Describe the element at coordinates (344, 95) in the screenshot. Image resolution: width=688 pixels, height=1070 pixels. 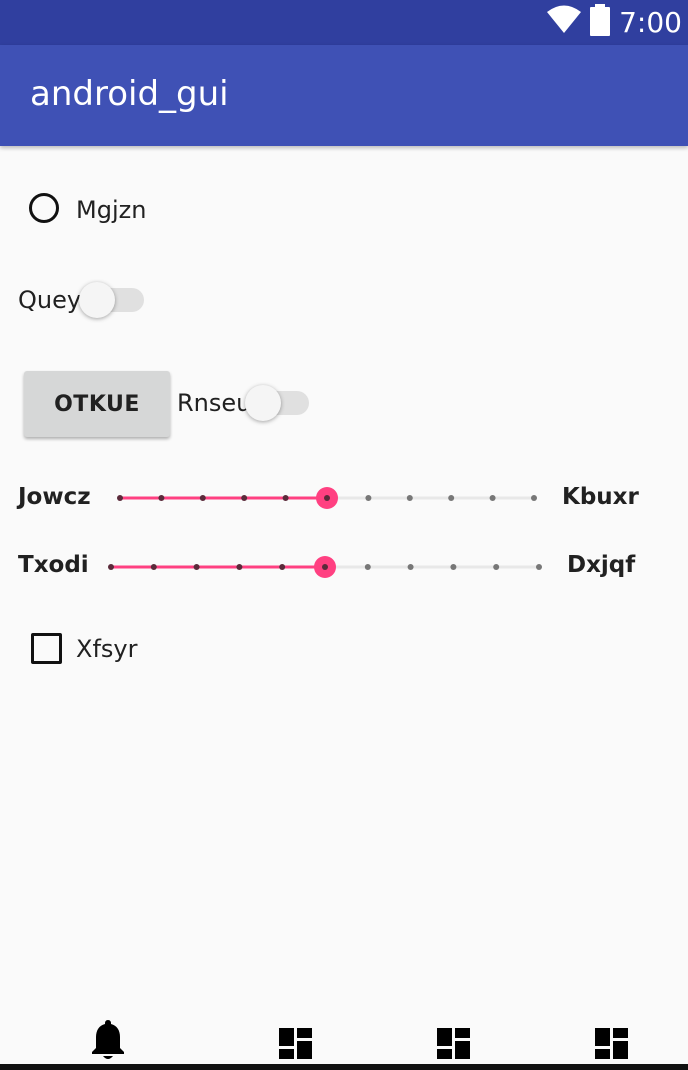
I see `app-bar: android_gui` at that location.